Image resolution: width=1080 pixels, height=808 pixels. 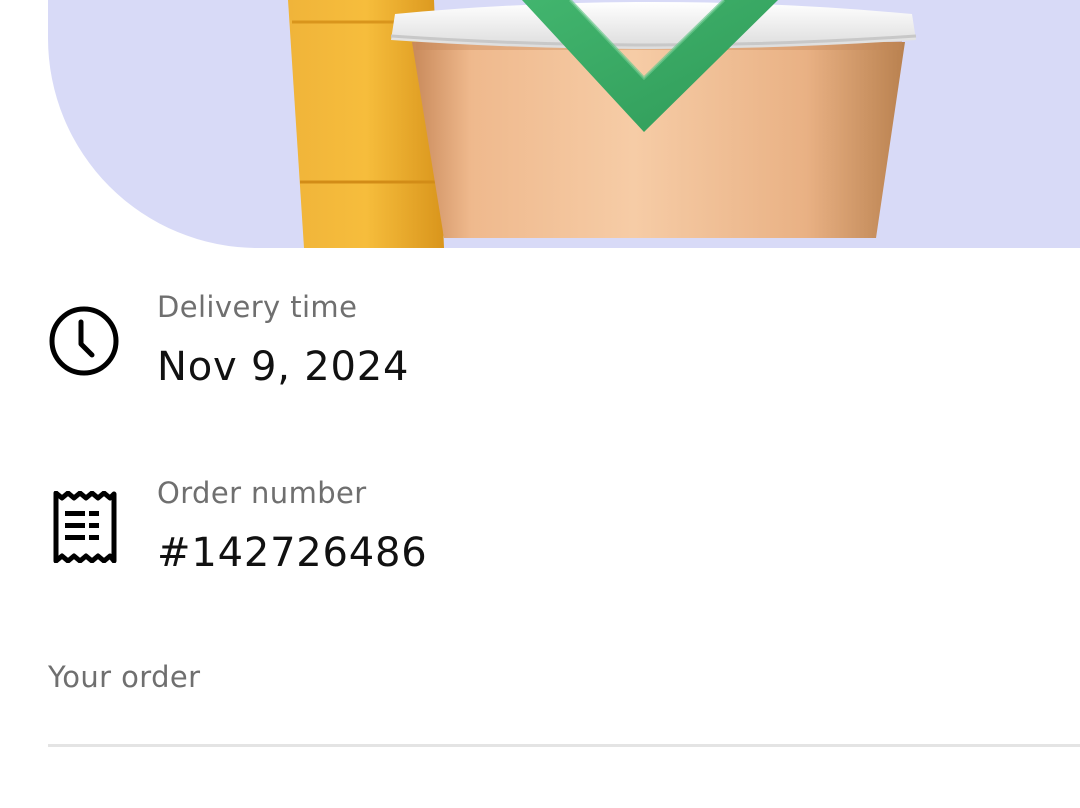 What do you see at coordinates (257, 307) in the screenshot?
I see `delivery-time-label: Delivery time` at bounding box center [257, 307].